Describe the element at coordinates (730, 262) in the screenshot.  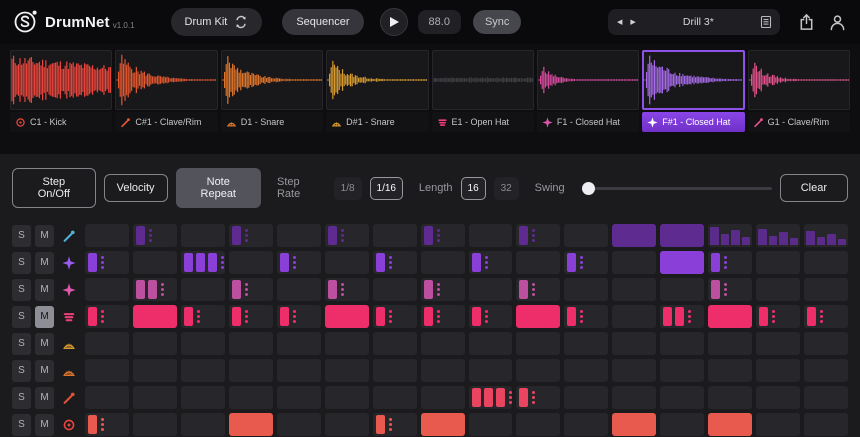
I see `step-F#1-14` at that location.